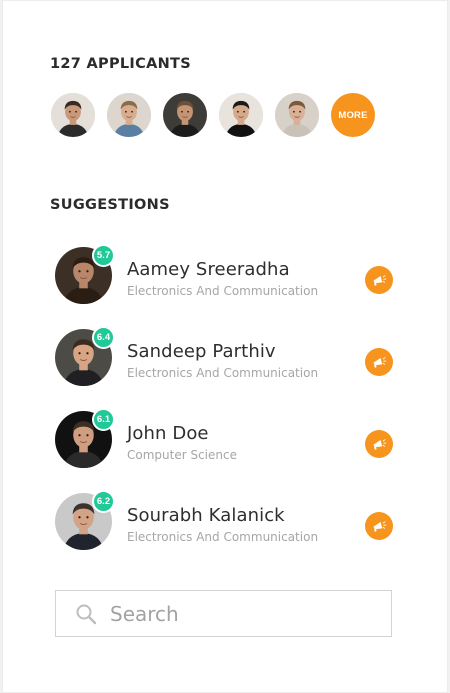 The height and width of the screenshot is (693, 450). Describe the element at coordinates (182, 455) in the screenshot. I see `candidate-department: Computer Science` at that location.